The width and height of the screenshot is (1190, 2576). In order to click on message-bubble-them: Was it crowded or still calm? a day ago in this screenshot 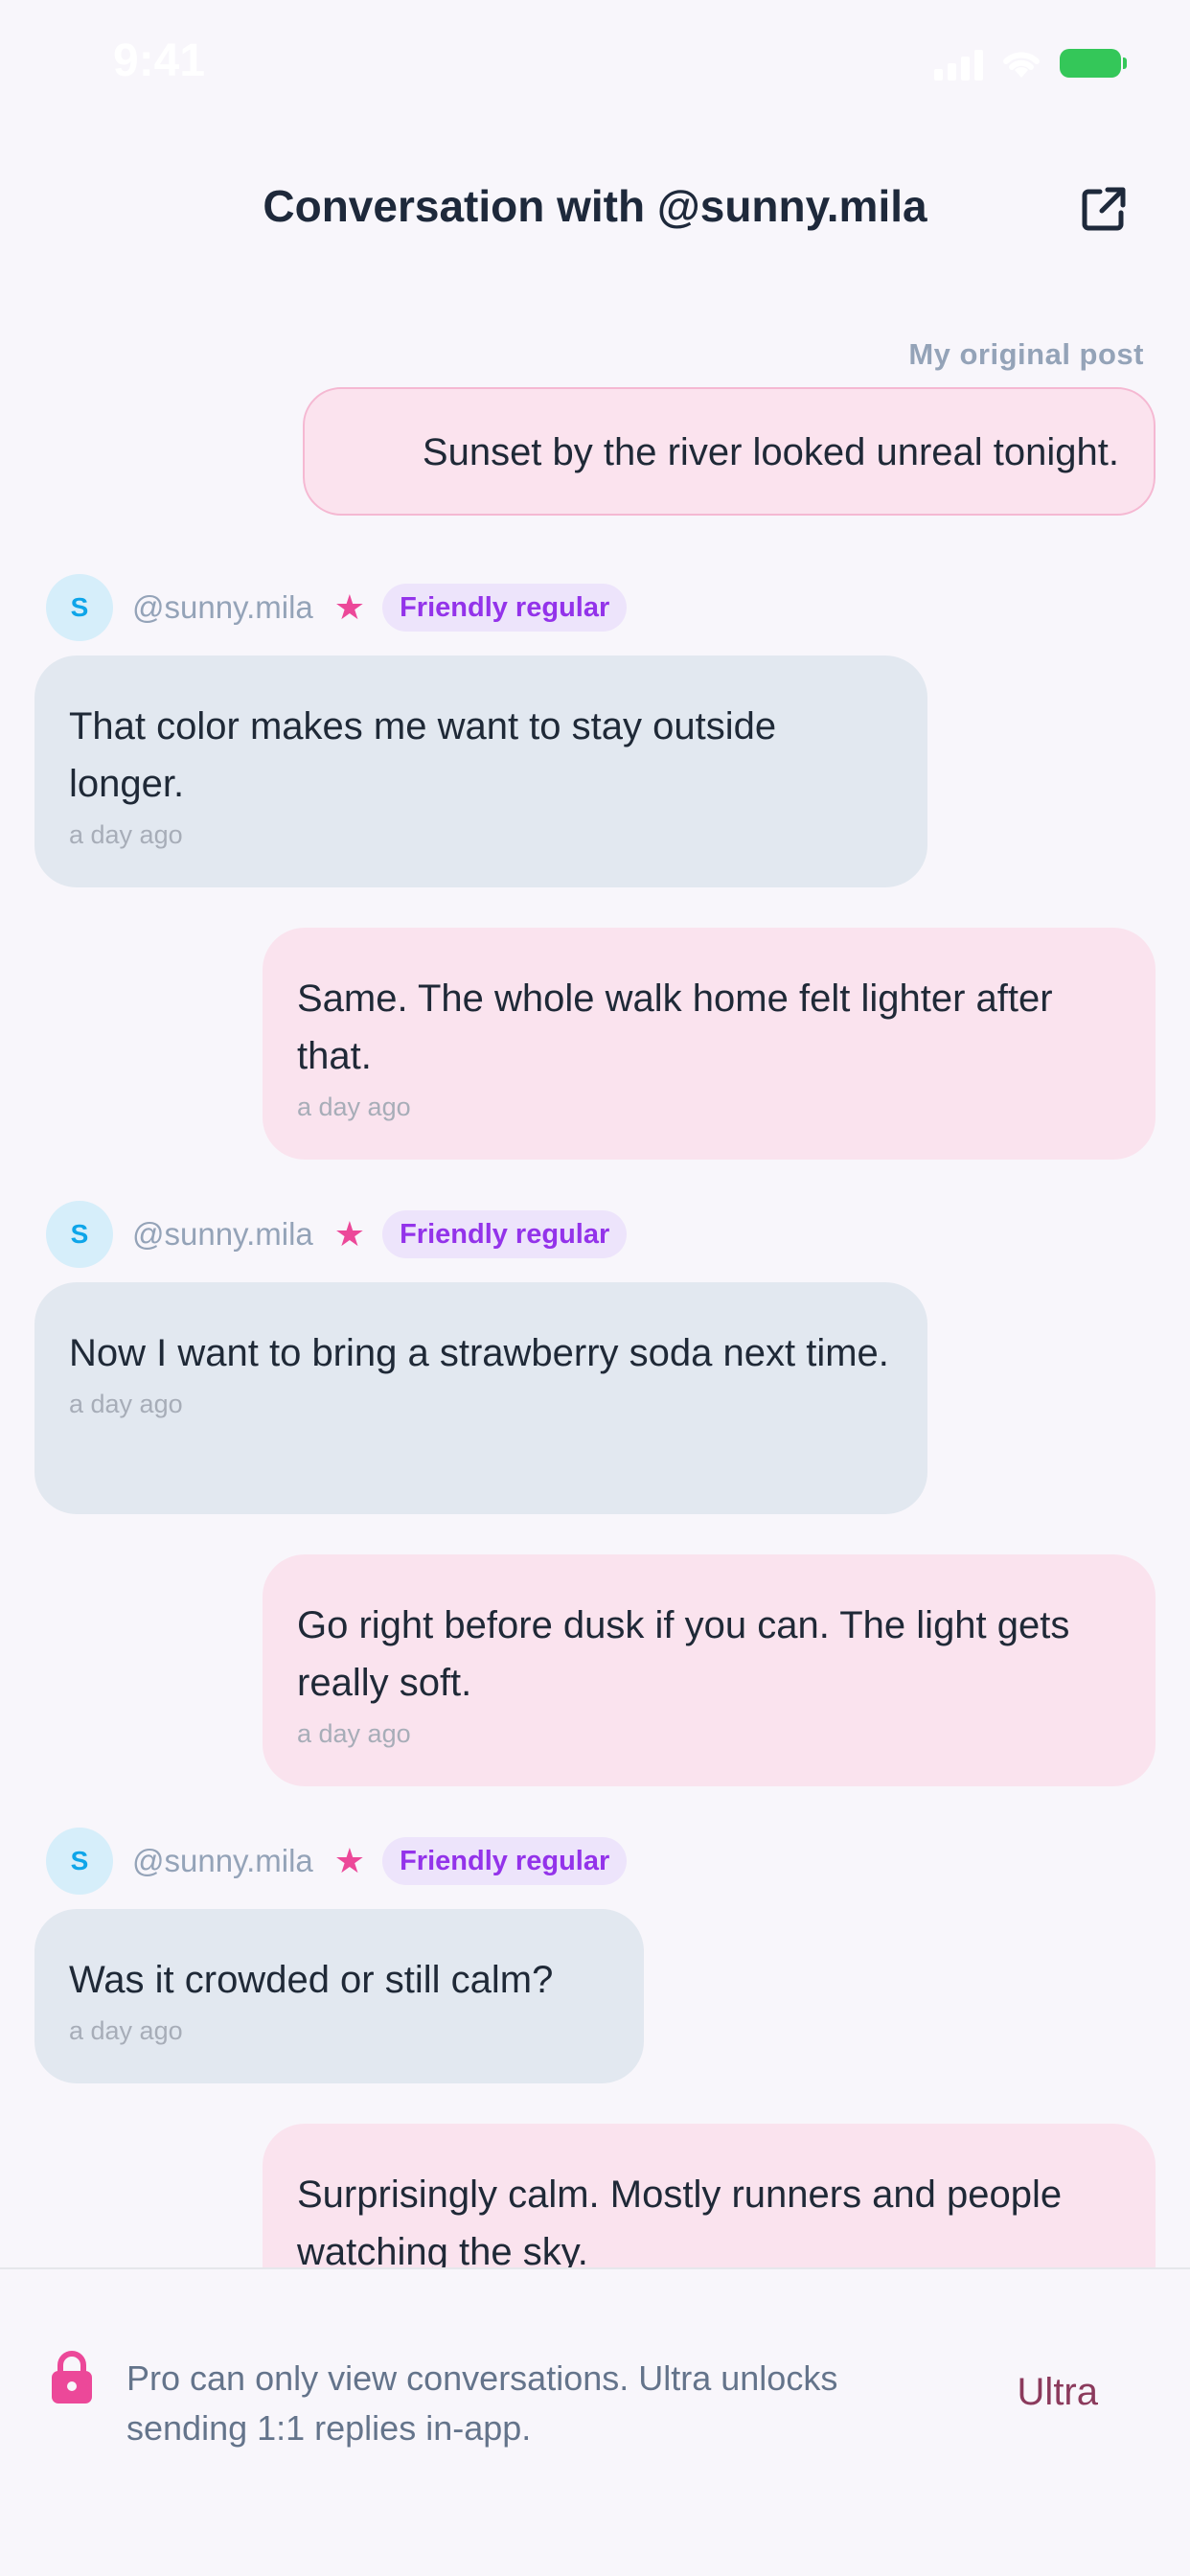, I will do `click(339, 1996)`.